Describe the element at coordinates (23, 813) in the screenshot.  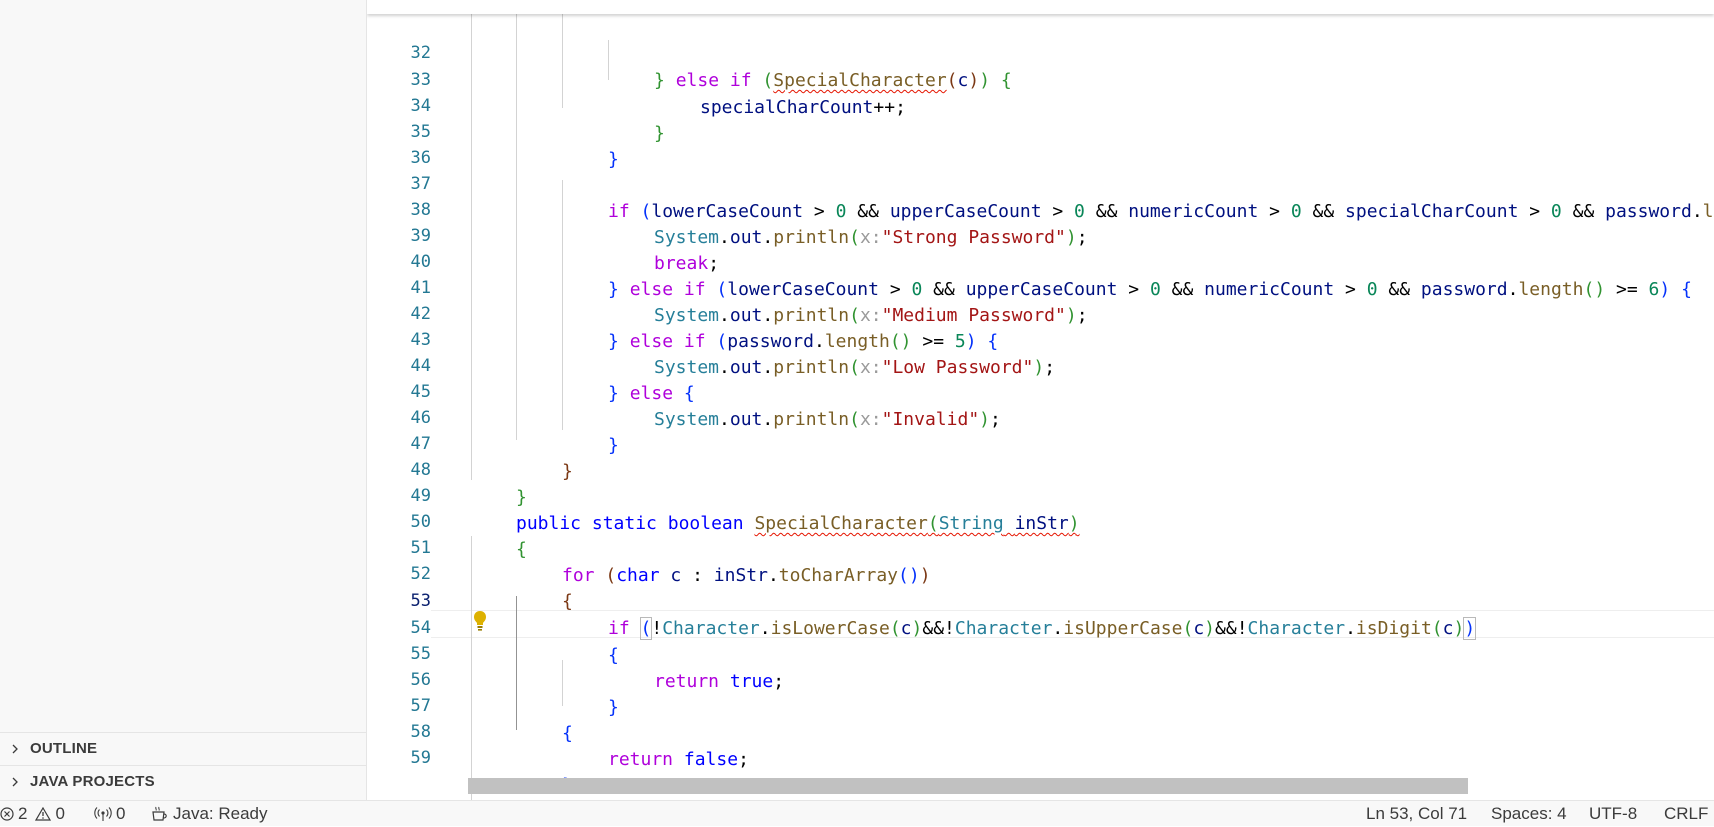
I see `error-count: 2` at that location.